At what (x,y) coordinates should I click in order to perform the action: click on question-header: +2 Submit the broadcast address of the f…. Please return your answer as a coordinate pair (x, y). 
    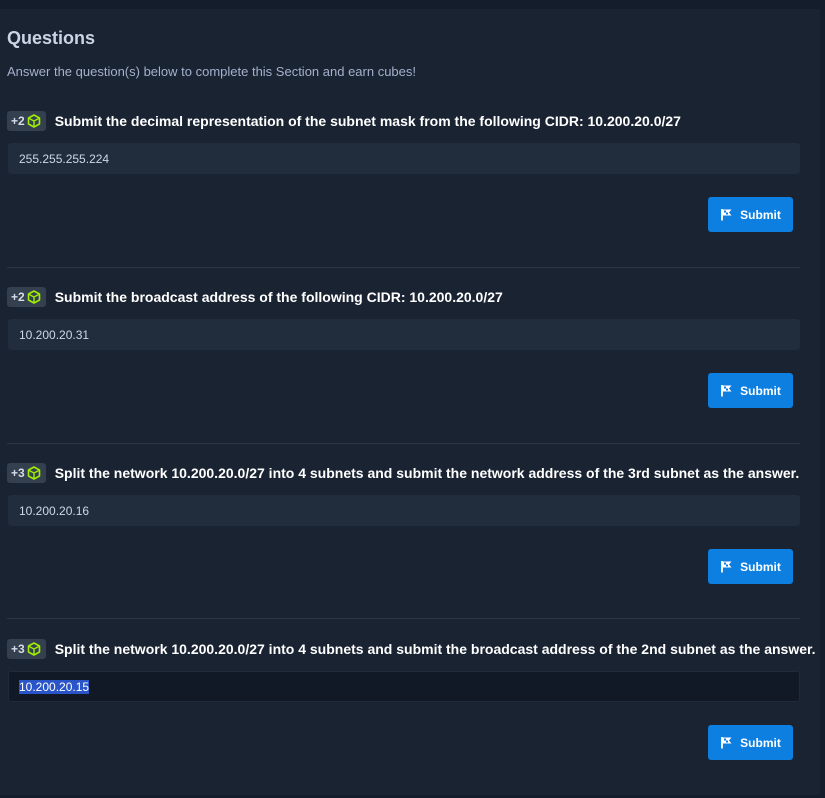
    Looking at the image, I should click on (255, 296).